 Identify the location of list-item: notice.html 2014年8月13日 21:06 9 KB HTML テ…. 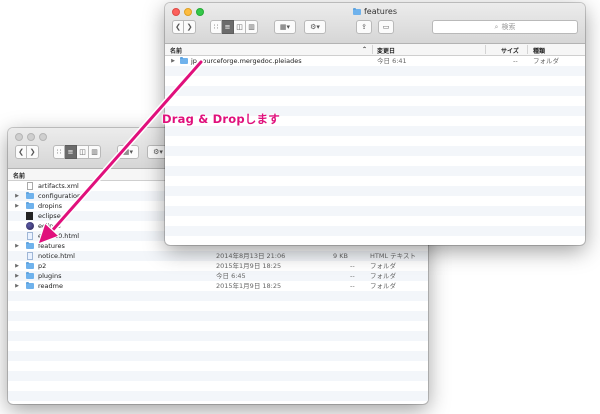
(218, 256).